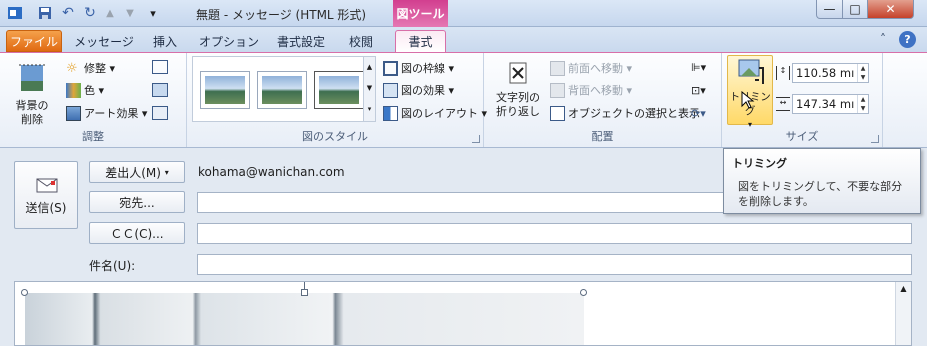 Image resolution: width=927 pixels, height=346 pixels. What do you see at coordinates (89, 90) in the screenshot?
I see `color-label: 色` at bounding box center [89, 90].